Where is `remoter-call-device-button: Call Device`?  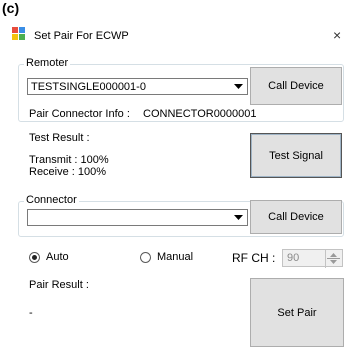 remoter-call-device-button: Call Device is located at coordinates (296, 86).